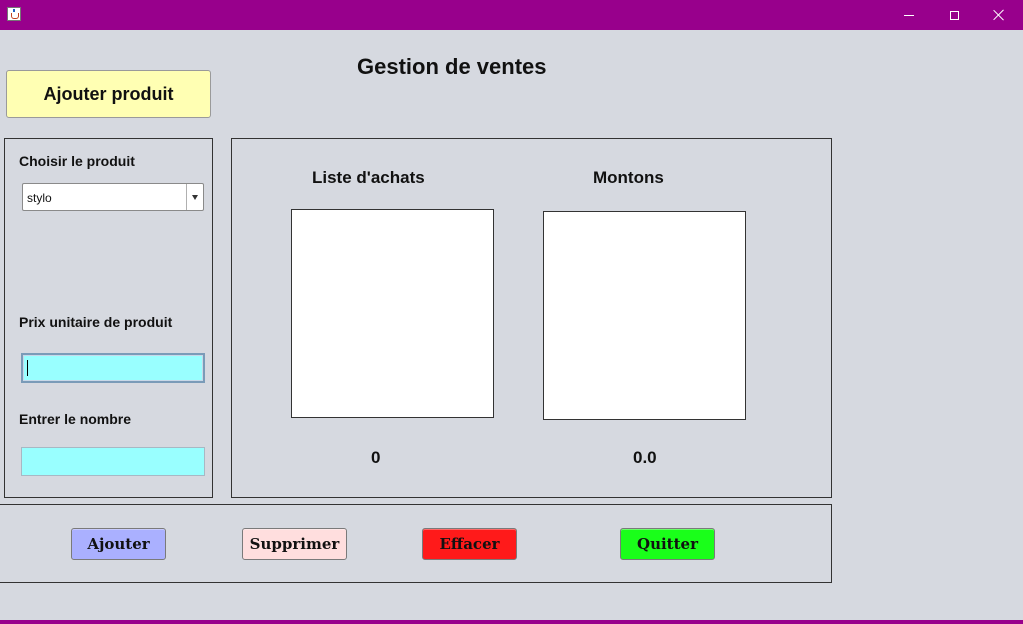  What do you see at coordinates (644, 315) in the screenshot?
I see `amounts-list` at bounding box center [644, 315].